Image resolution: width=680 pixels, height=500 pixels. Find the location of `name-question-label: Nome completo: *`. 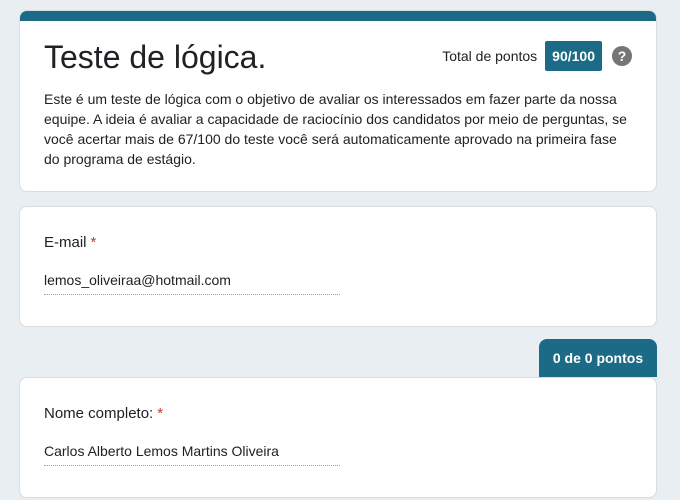

name-question-label: Nome completo: * is located at coordinates (103, 414).